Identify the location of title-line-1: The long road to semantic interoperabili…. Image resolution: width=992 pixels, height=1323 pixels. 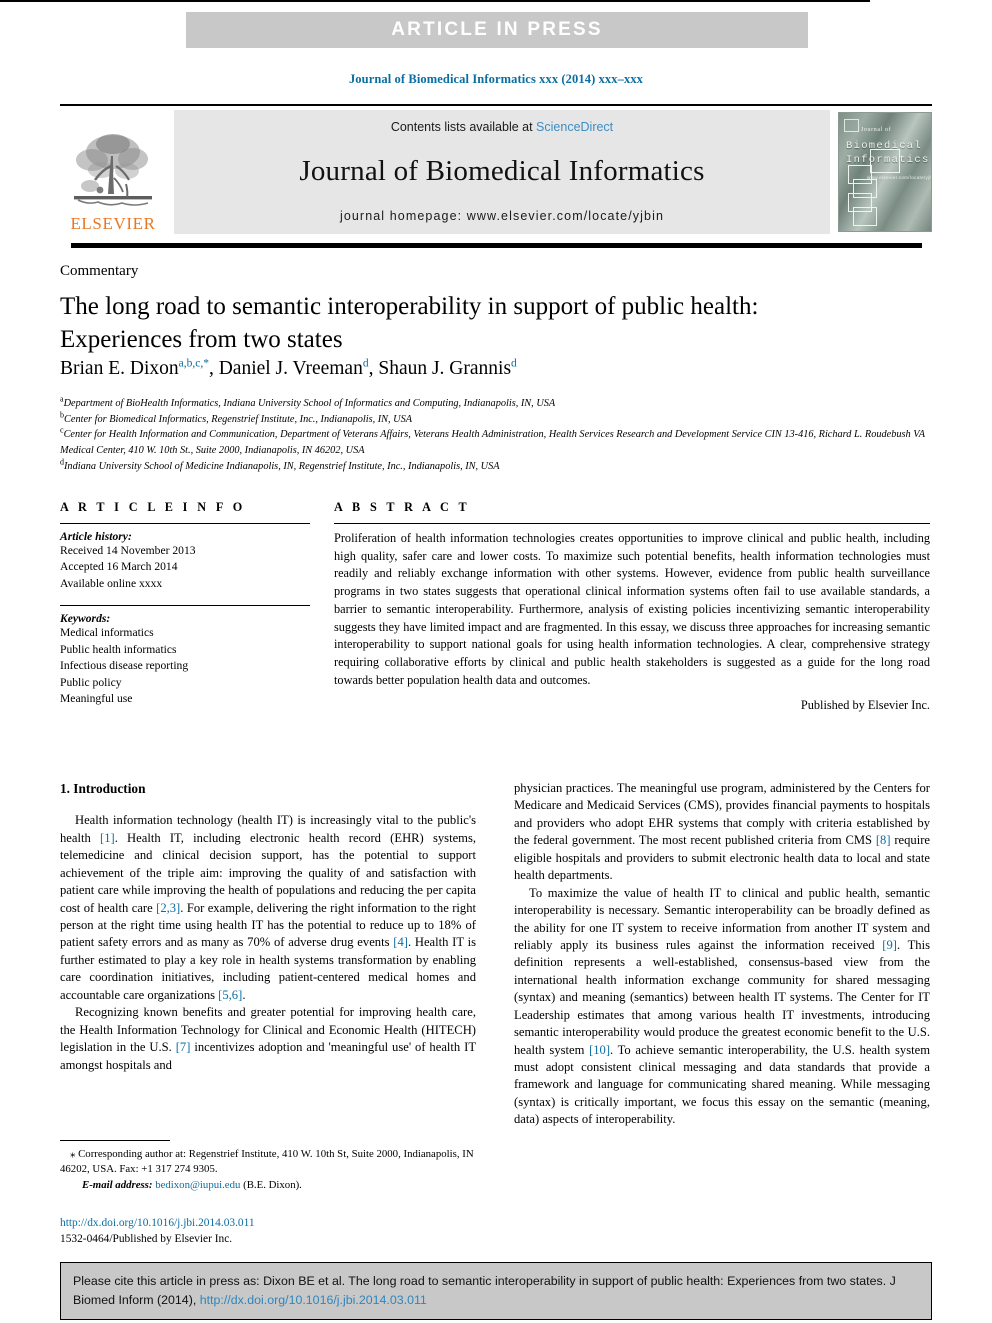
(409, 306).